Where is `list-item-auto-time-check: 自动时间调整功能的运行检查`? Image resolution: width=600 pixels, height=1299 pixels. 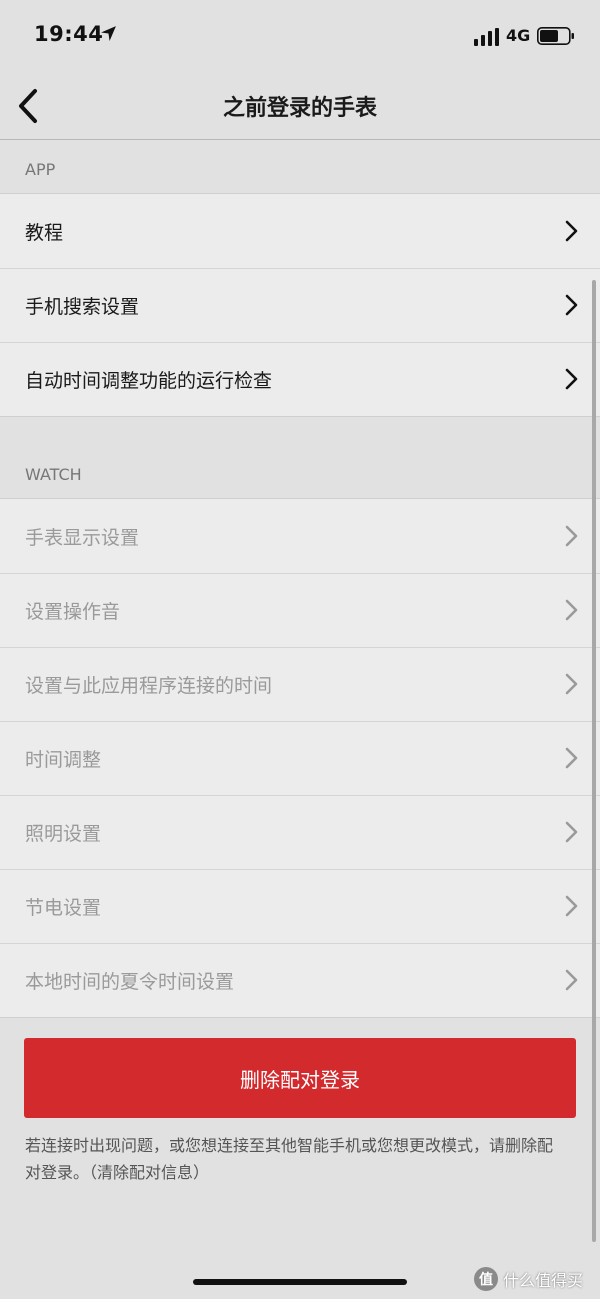
list-item-auto-time-check: 自动时间调整功能的运行检查 is located at coordinates (300, 379).